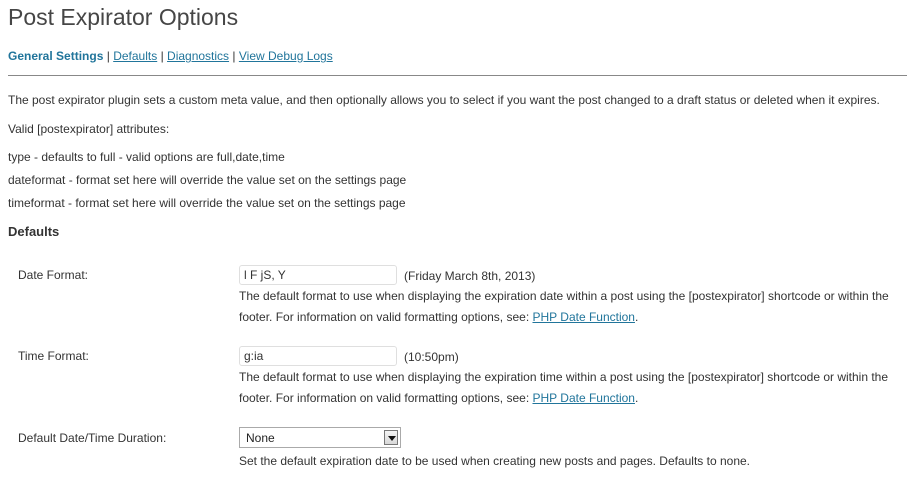 The height and width of the screenshot is (485, 918). What do you see at coordinates (34, 231) in the screenshot?
I see `defaults-heading: Defaults` at bounding box center [34, 231].